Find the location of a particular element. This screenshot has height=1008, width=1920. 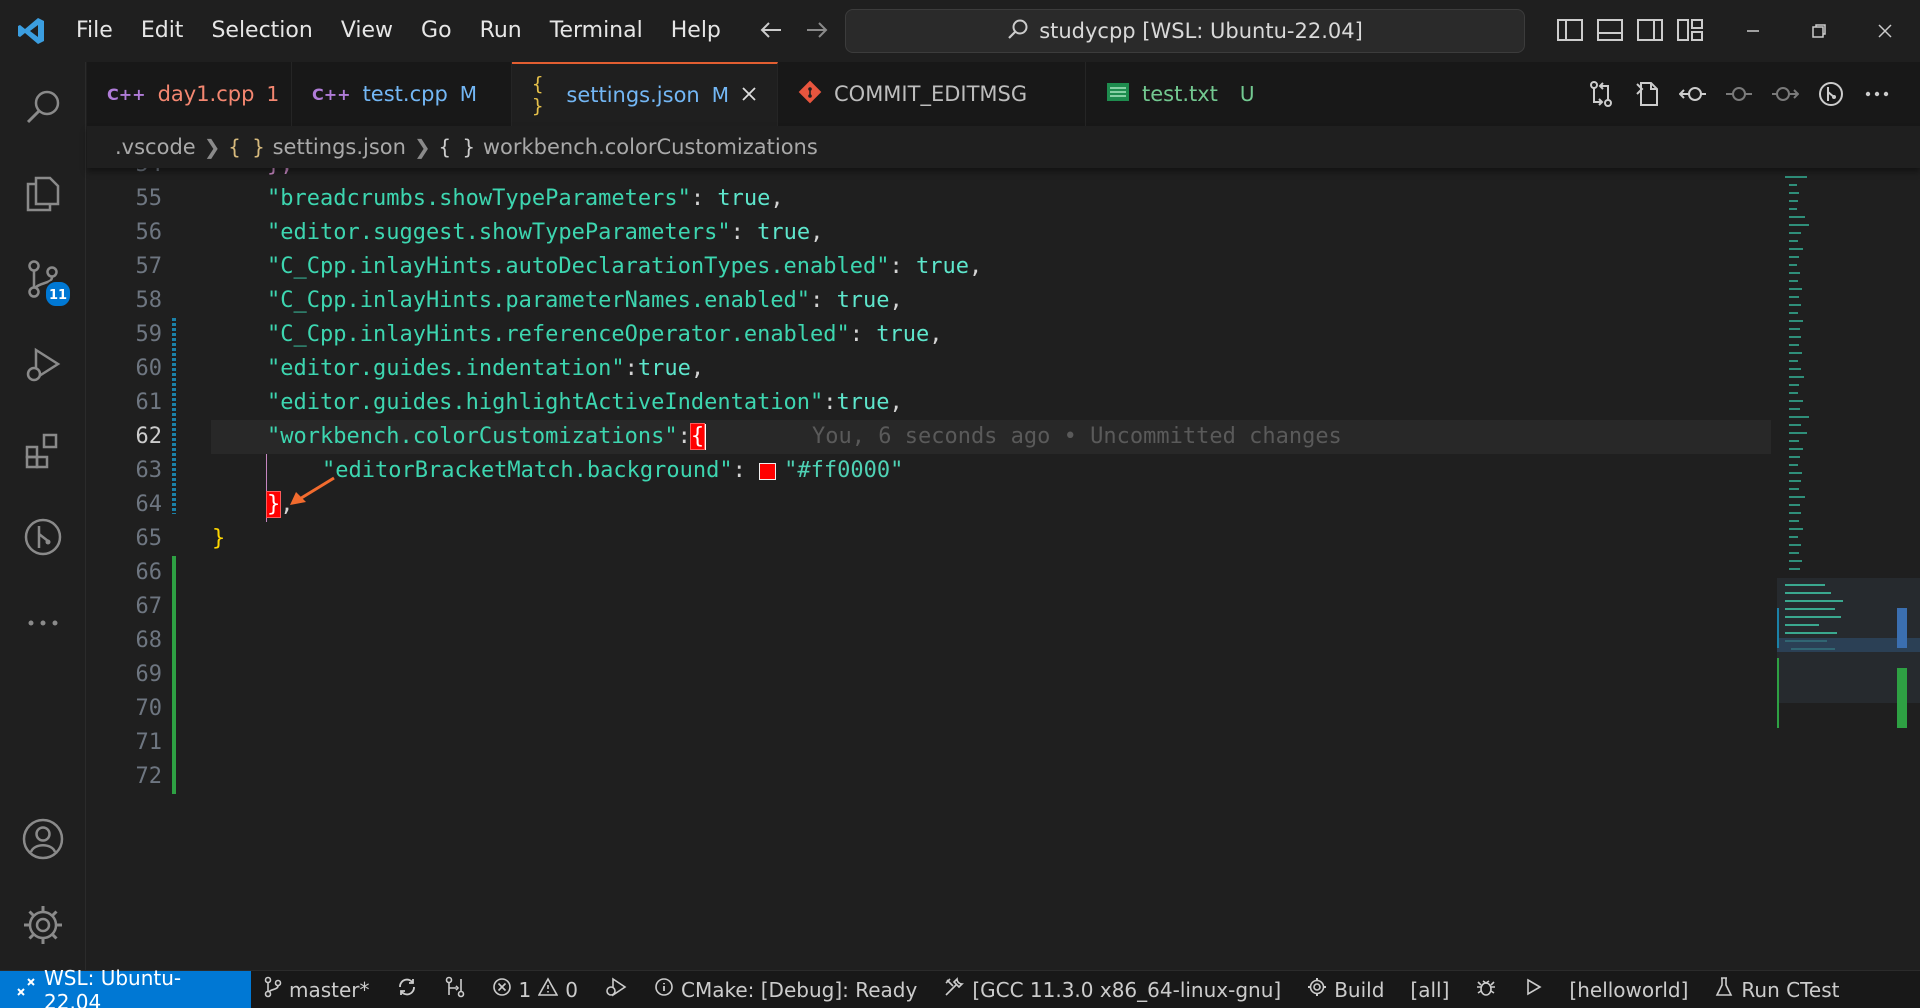

open-file-icon is located at coordinates (1647, 94).